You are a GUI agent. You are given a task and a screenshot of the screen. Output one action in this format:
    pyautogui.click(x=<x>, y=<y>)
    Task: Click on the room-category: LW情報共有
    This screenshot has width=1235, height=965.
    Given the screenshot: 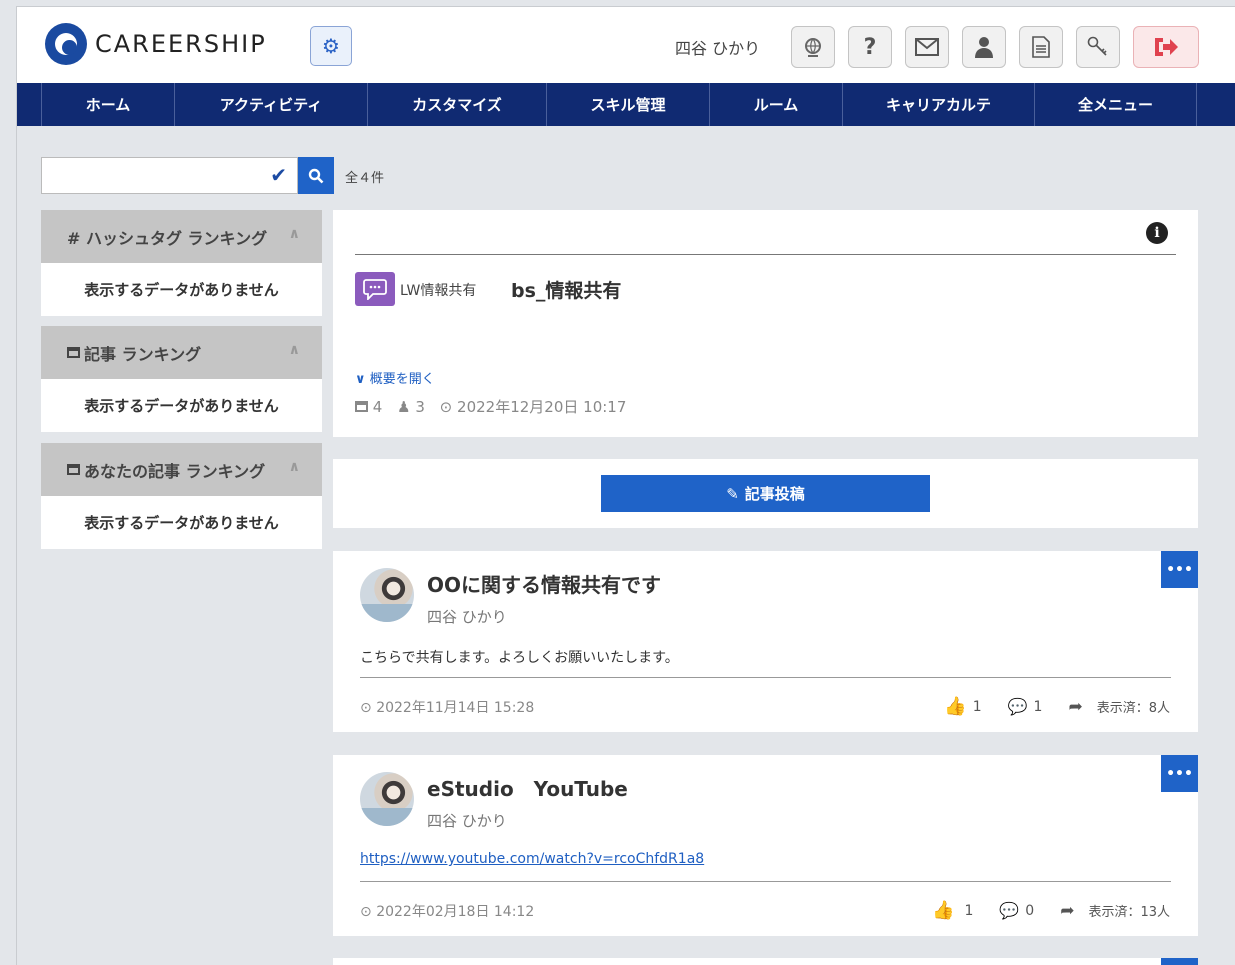 What is the action you would take?
    pyautogui.click(x=438, y=291)
    